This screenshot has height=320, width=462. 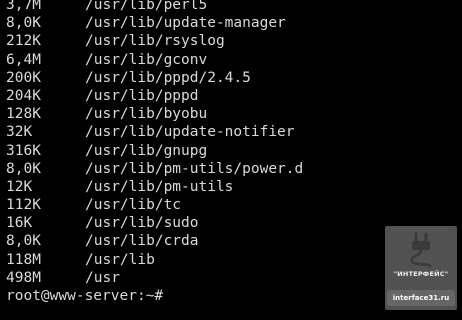 What do you see at coordinates (226, 96) in the screenshot?
I see `output-line: 204K/usr/lib/pppd` at bounding box center [226, 96].